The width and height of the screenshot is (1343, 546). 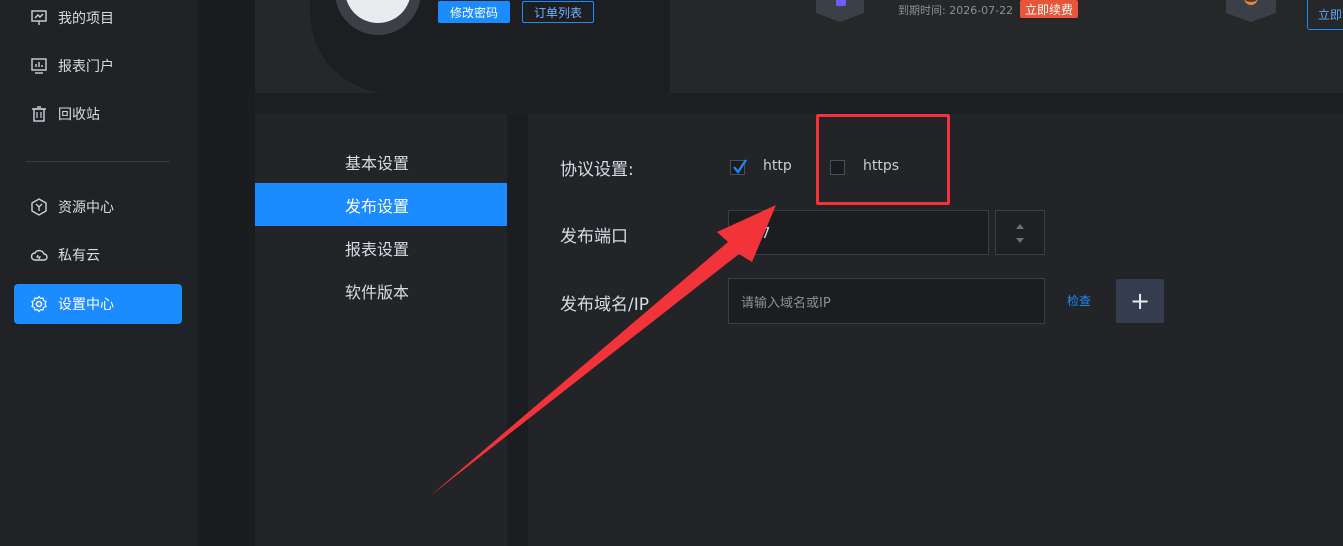 What do you see at coordinates (39, 18) in the screenshot?
I see `presentation-chart-icon` at bounding box center [39, 18].